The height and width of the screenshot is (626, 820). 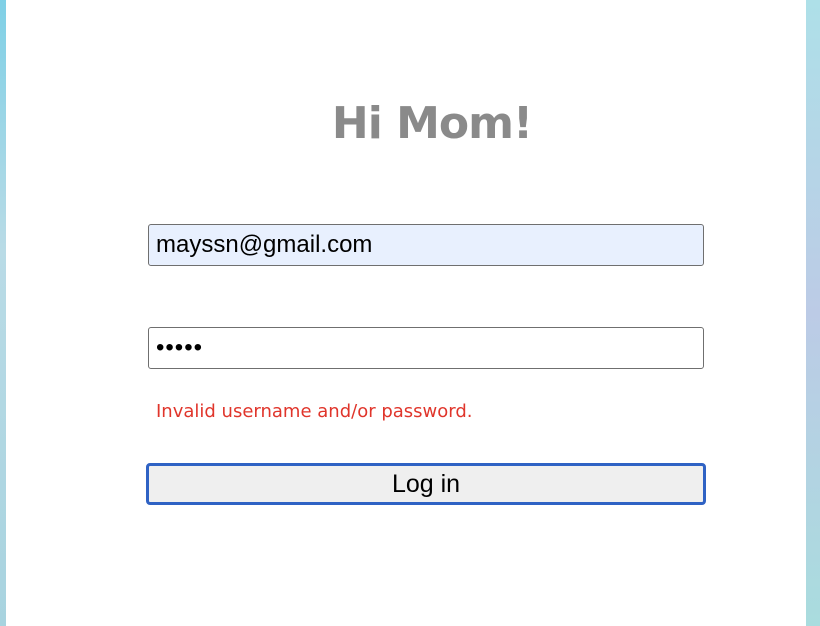 I want to click on page-title: Hi Mom!, so click(x=432, y=123).